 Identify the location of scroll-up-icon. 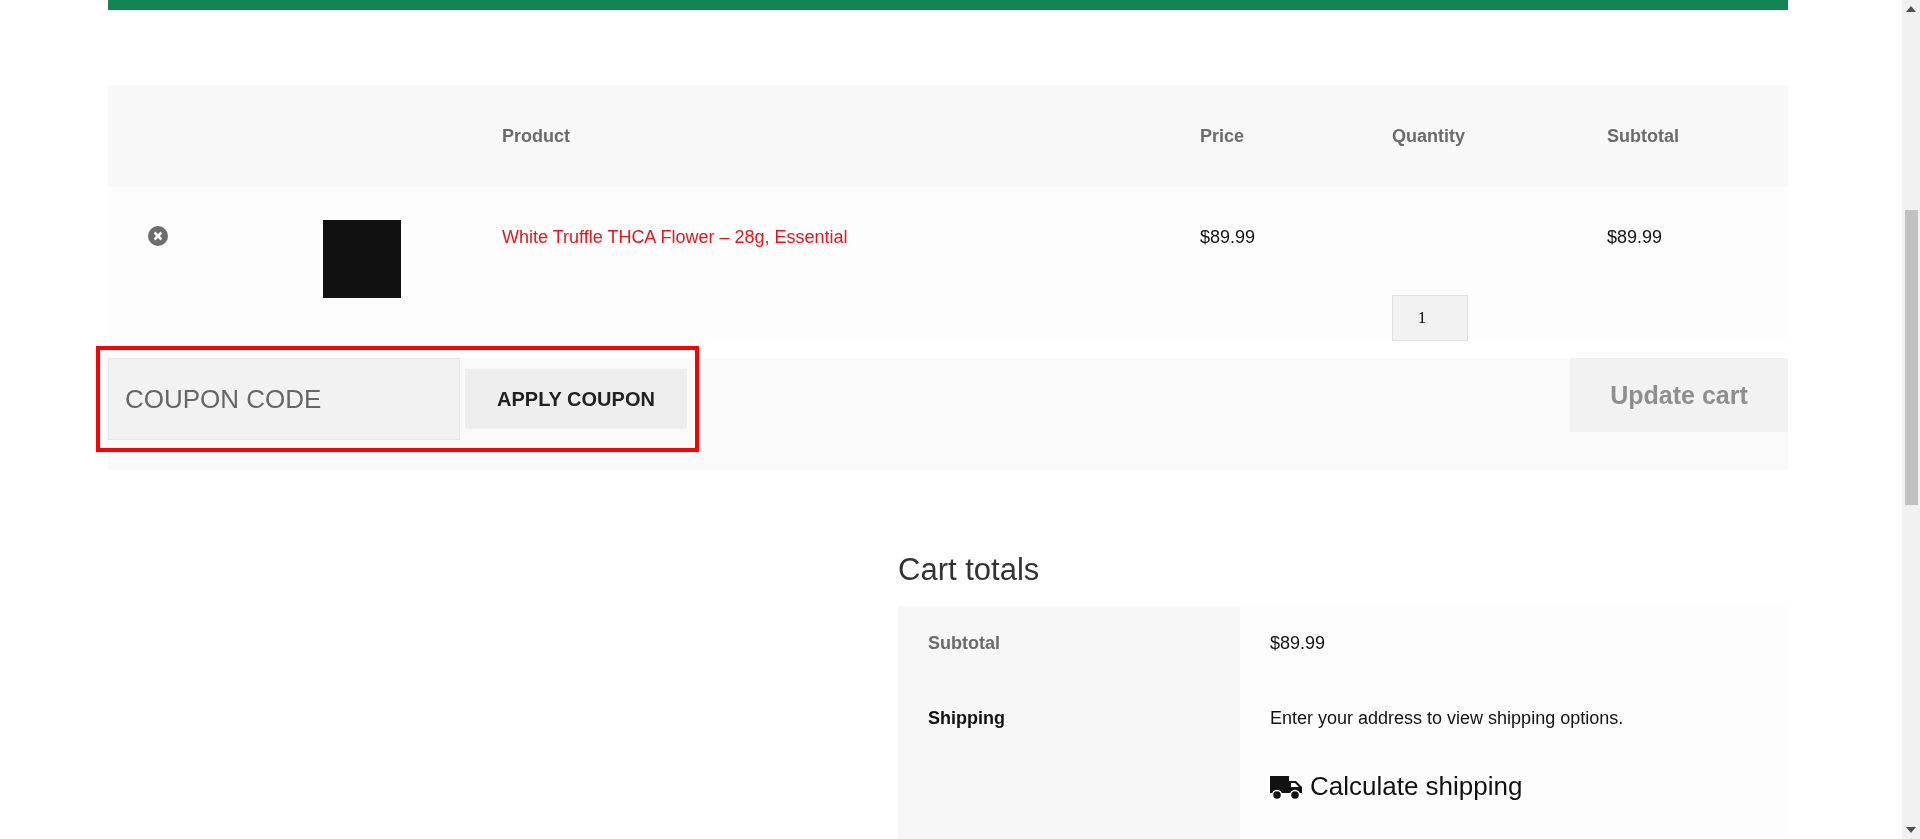
(1911, 9).